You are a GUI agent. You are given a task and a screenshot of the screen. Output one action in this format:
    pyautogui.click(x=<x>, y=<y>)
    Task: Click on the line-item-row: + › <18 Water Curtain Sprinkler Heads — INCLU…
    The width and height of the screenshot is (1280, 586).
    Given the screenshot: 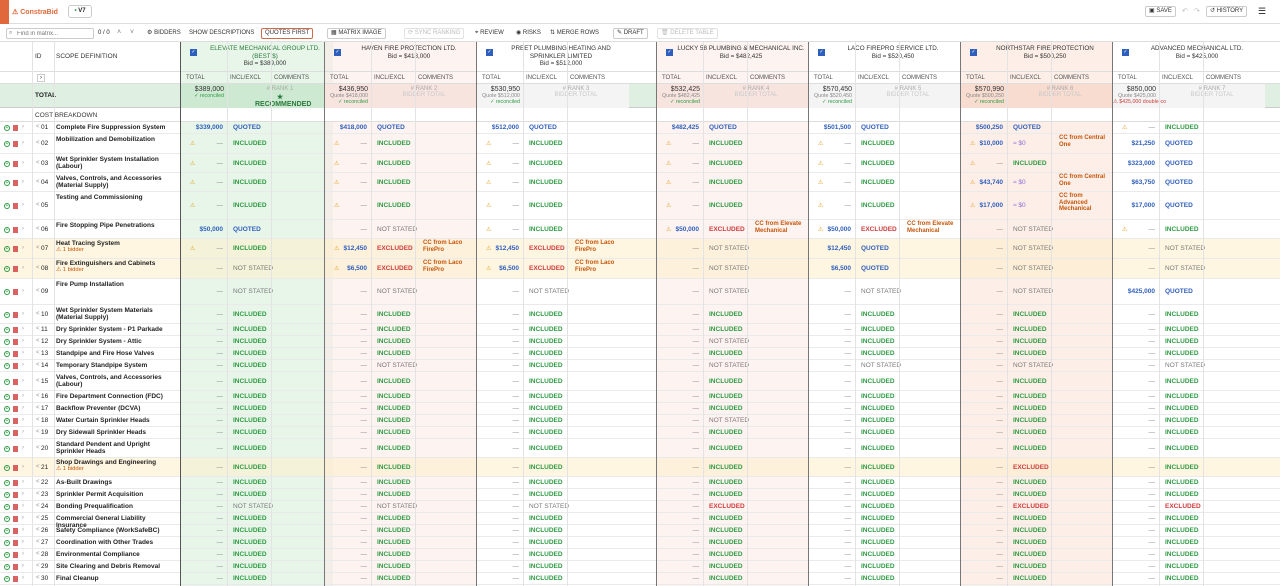 What is the action you would take?
    pyautogui.click(x=640, y=421)
    